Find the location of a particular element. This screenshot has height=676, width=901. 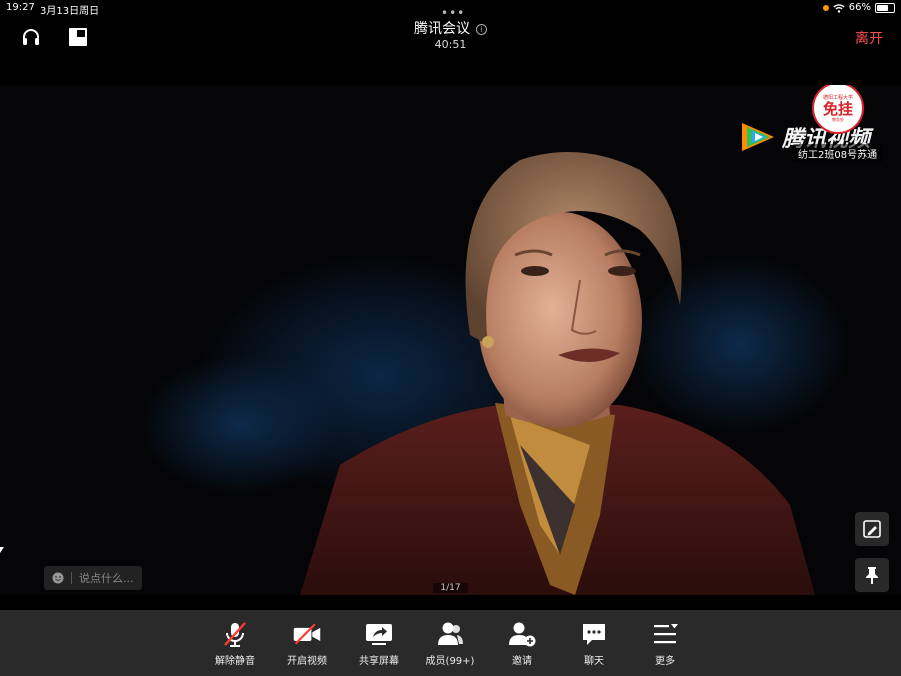

annotate-button is located at coordinates (872, 529).